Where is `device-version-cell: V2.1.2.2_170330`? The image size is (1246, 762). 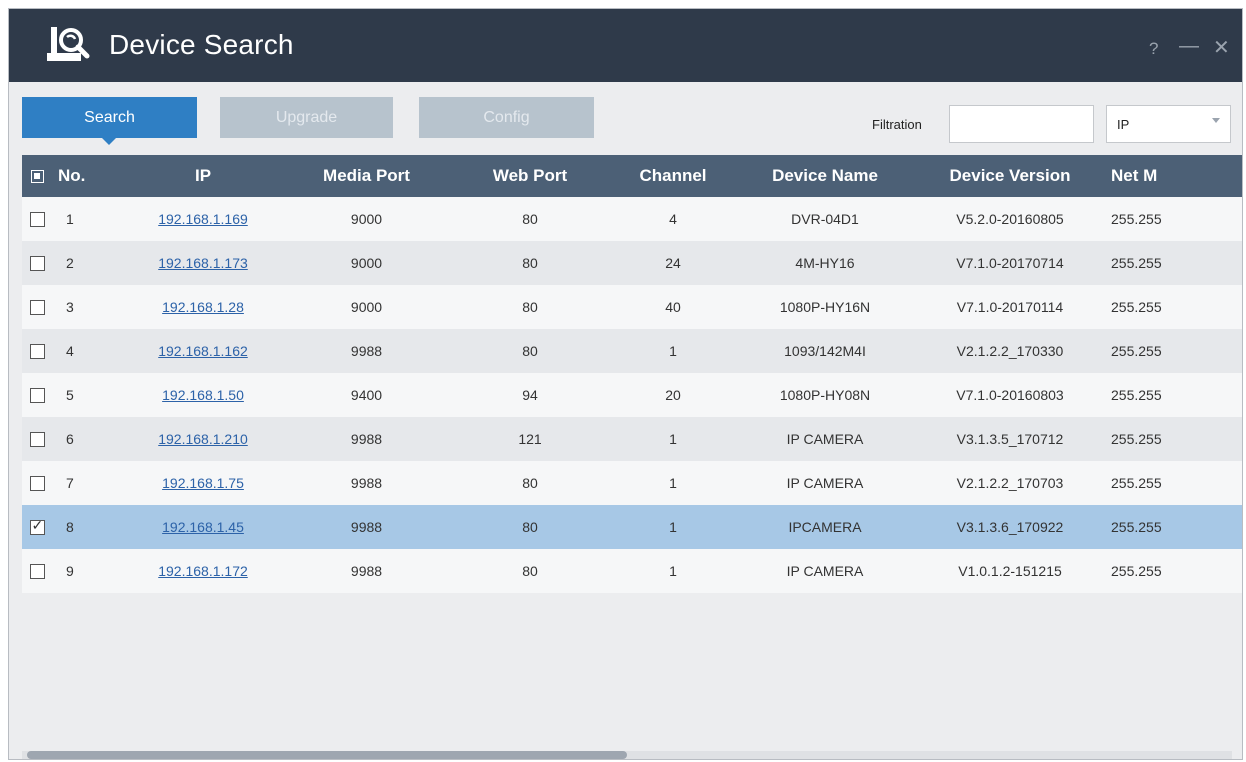
device-version-cell: V2.1.2.2_170330 is located at coordinates (1010, 351).